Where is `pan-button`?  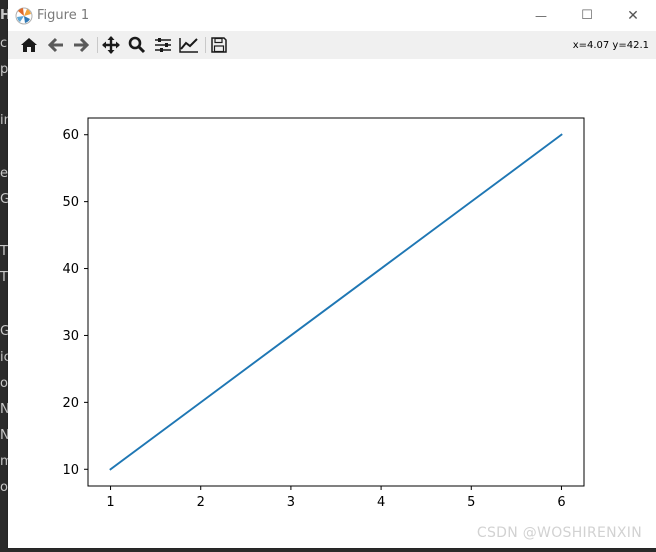 pan-button is located at coordinates (111, 45).